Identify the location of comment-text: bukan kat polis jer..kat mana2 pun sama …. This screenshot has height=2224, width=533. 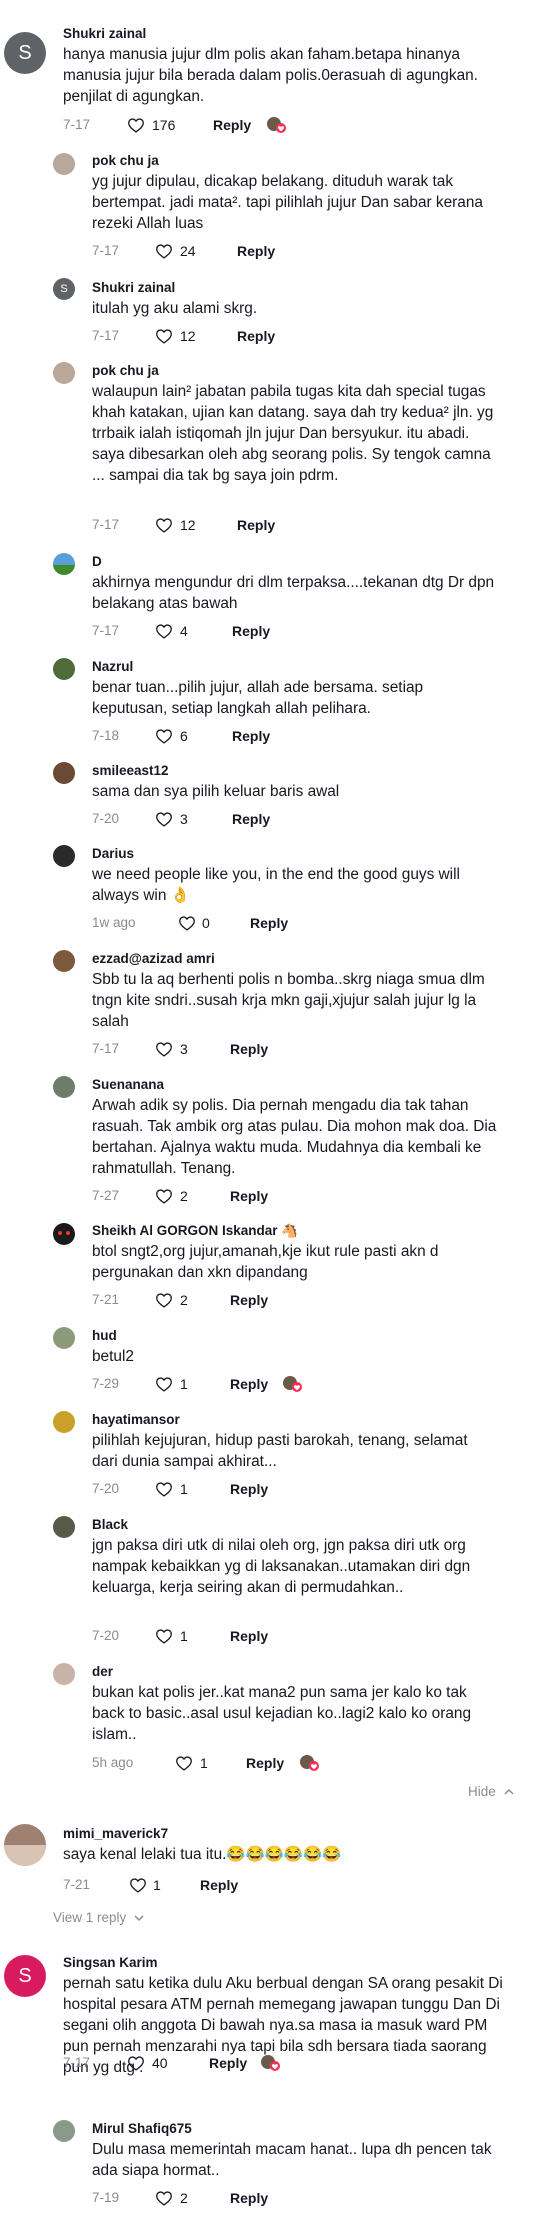
(282, 1713).